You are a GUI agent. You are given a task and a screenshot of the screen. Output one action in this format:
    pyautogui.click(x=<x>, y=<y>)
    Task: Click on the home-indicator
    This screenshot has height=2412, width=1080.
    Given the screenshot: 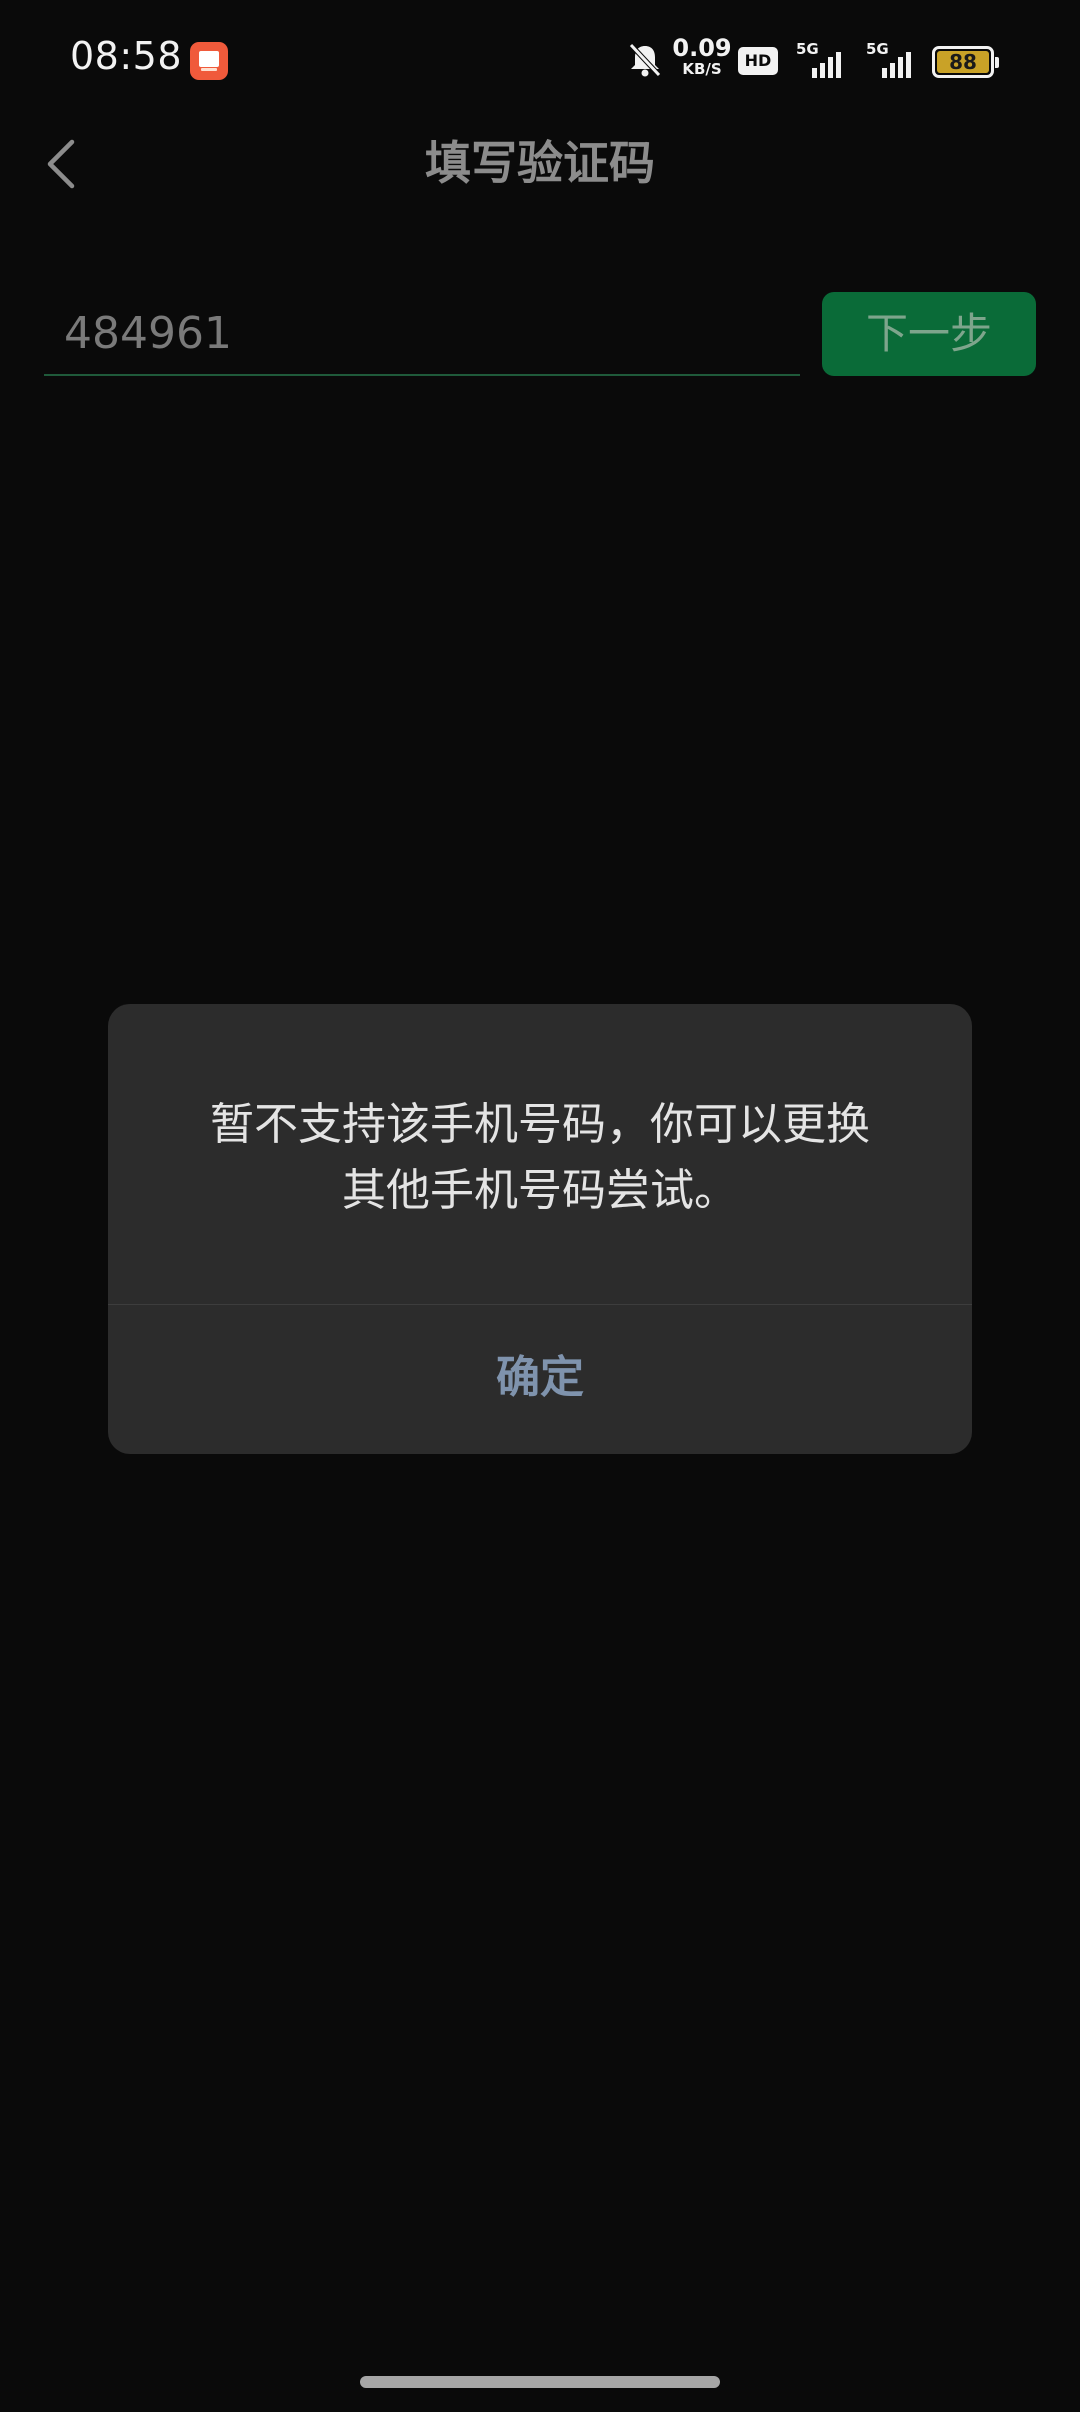 What is the action you would take?
    pyautogui.click(x=540, y=2382)
    